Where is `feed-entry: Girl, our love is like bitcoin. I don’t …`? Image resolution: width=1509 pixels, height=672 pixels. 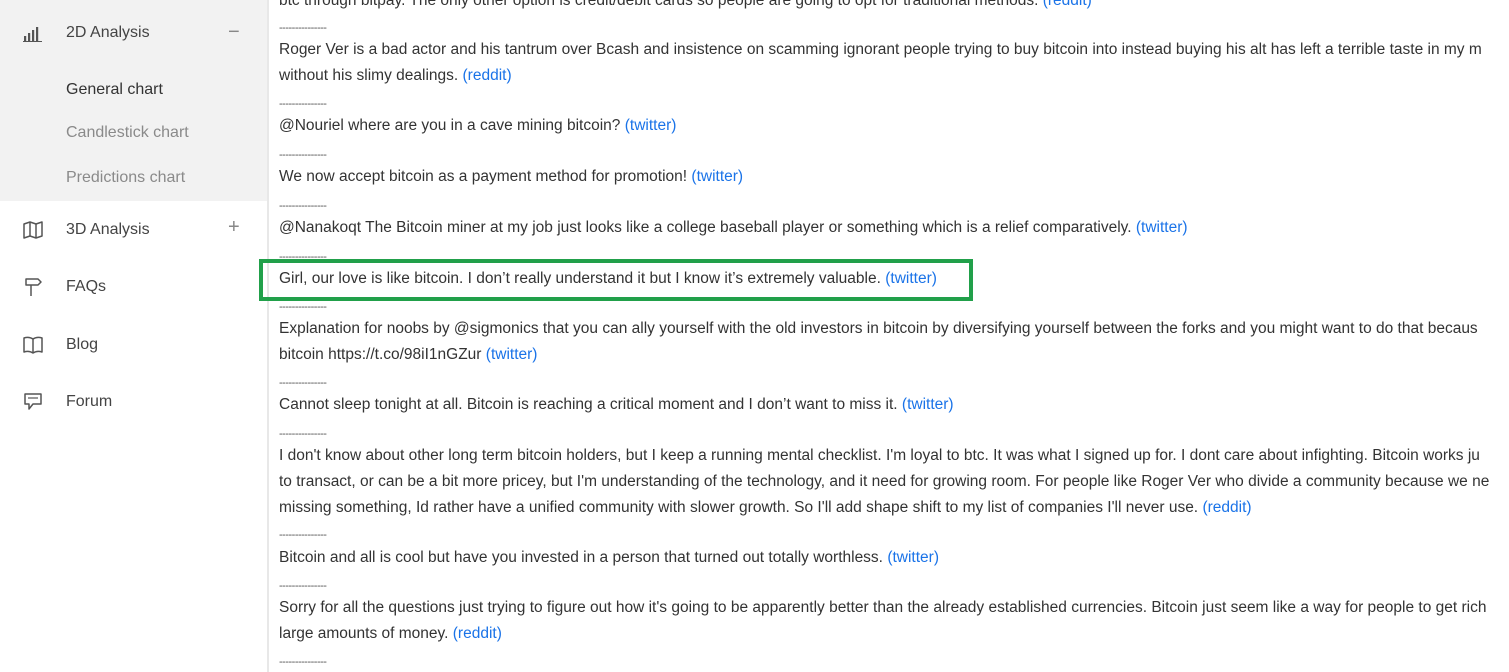
feed-entry: Girl, our love is like bitcoin. I don’t … is located at coordinates (608, 279).